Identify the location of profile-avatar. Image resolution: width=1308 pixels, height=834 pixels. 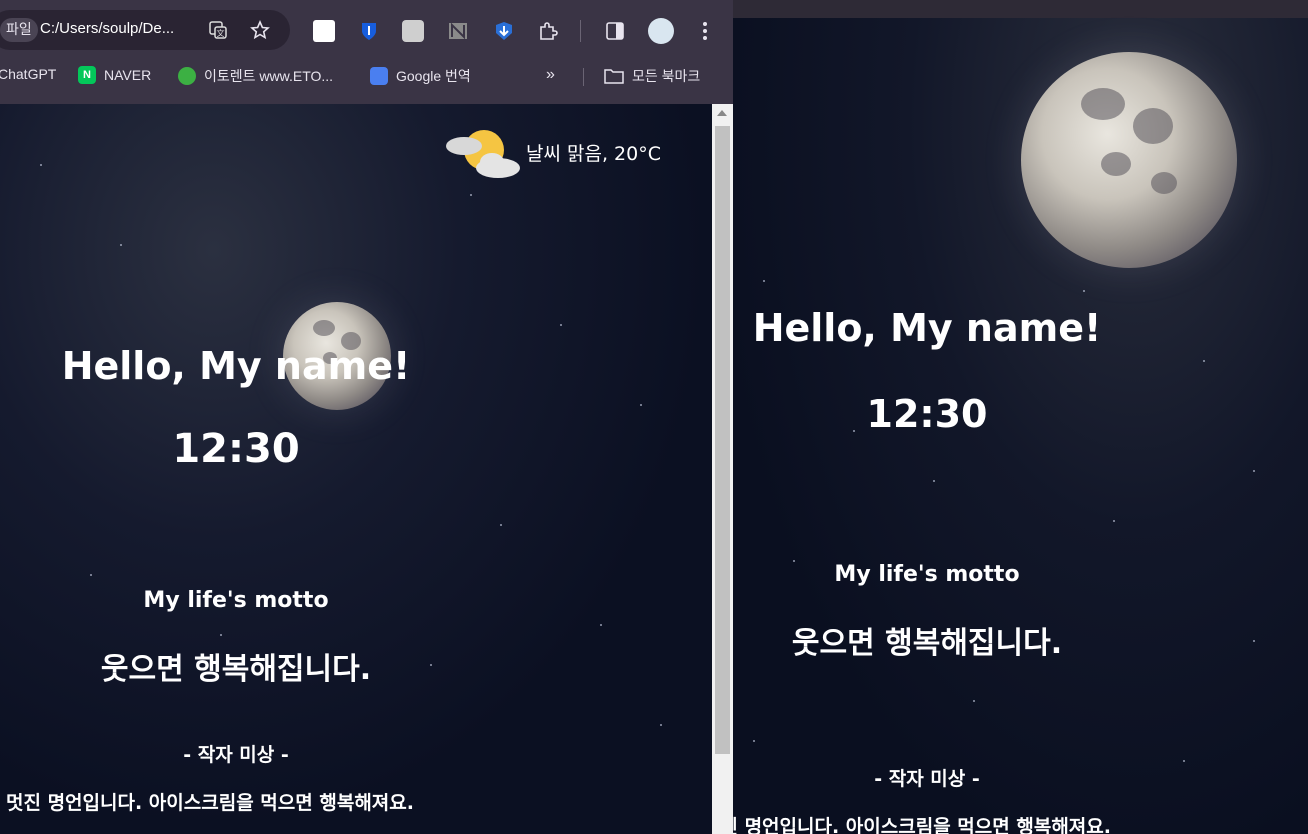
(661, 31).